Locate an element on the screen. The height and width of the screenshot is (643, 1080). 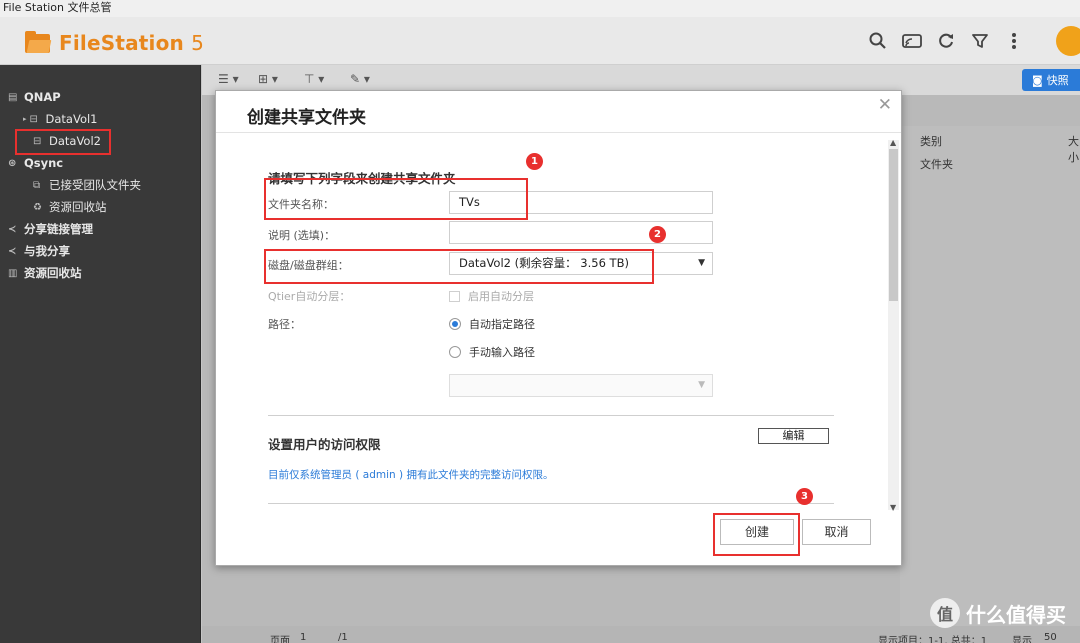
edit-permissions-button: 编辑 is located at coordinates (793, 436).